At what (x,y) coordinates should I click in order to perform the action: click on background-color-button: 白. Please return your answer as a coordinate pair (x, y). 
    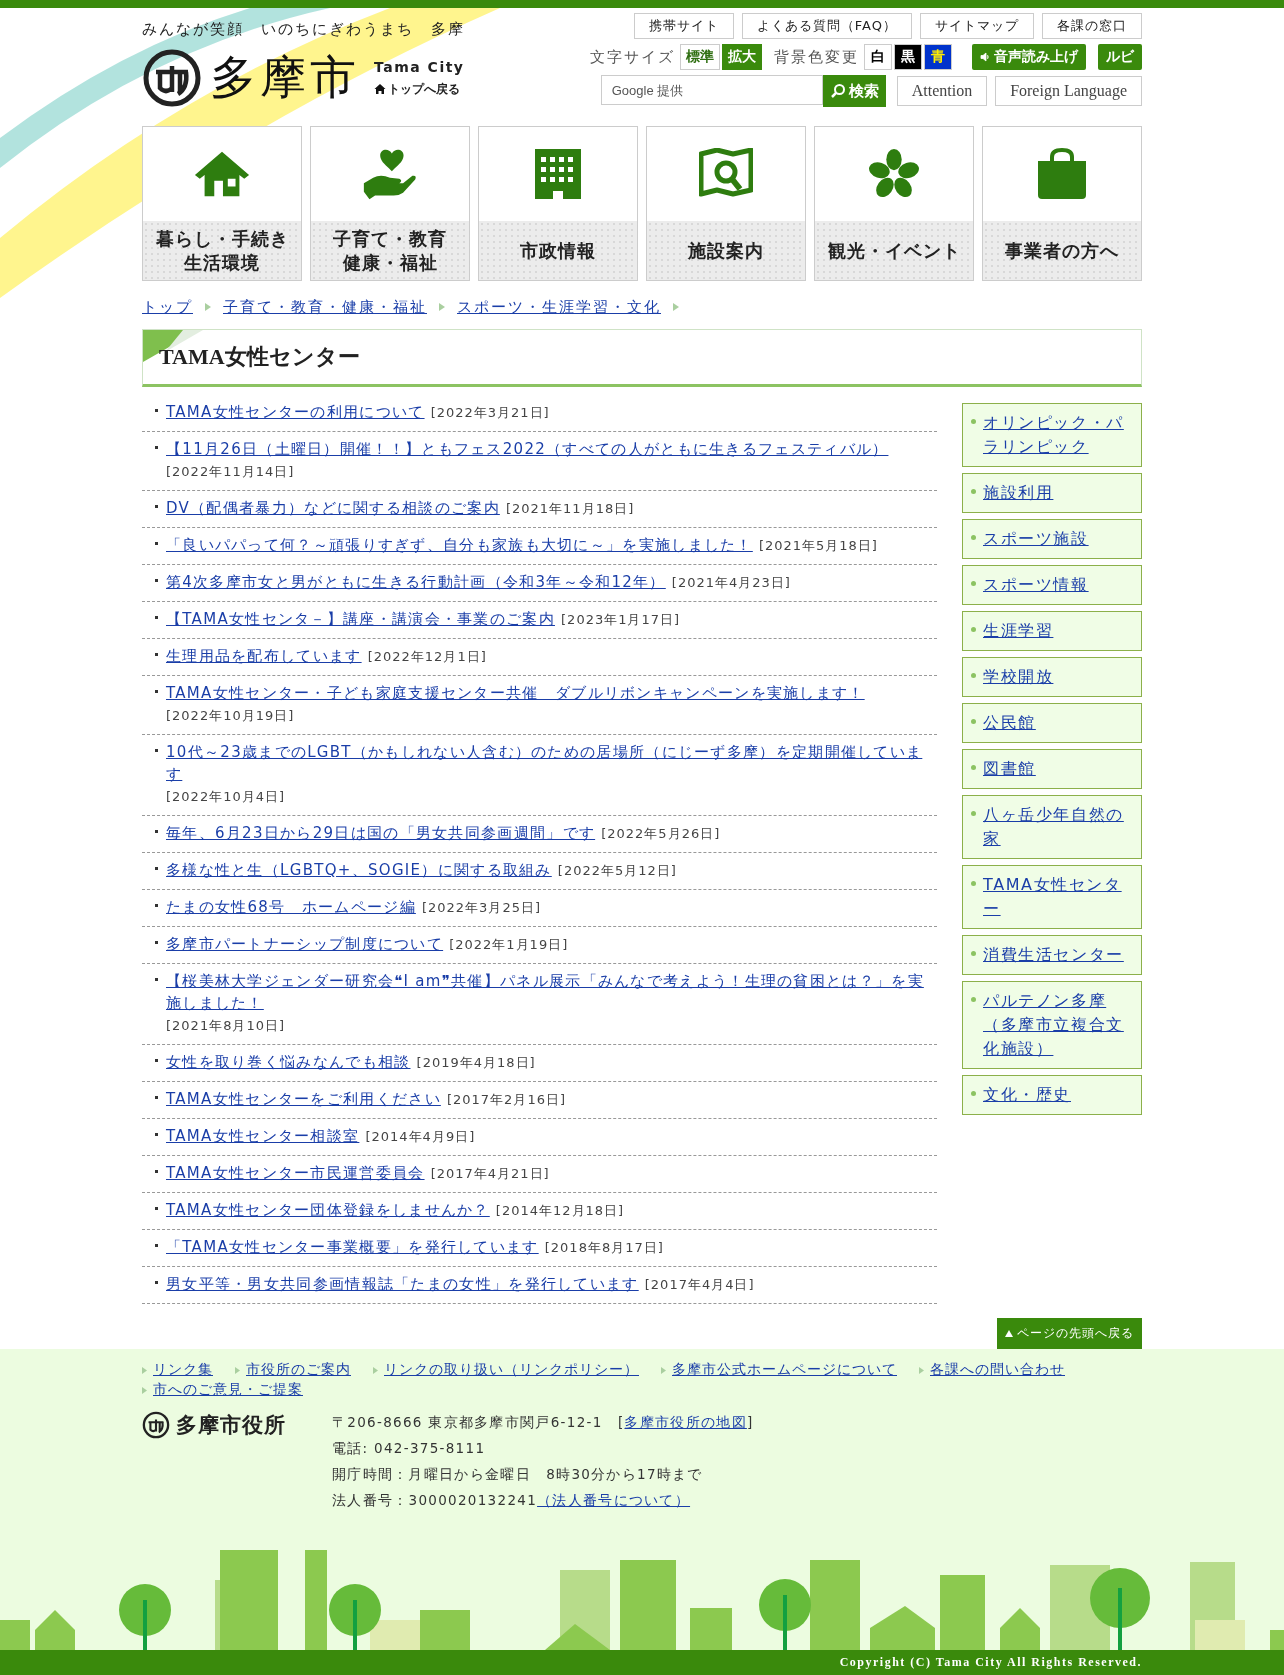
    Looking at the image, I should click on (878, 57).